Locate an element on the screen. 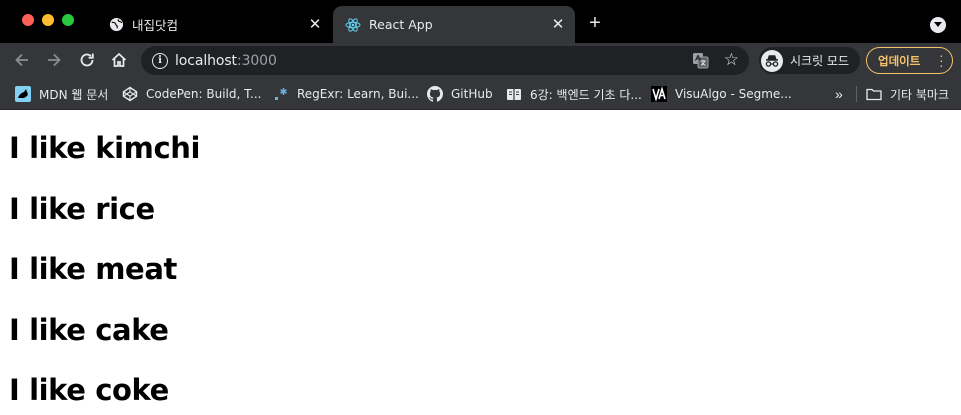 This screenshot has height=415, width=961. other-bookmarks-label: 기타 북마크 is located at coordinates (920, 94).